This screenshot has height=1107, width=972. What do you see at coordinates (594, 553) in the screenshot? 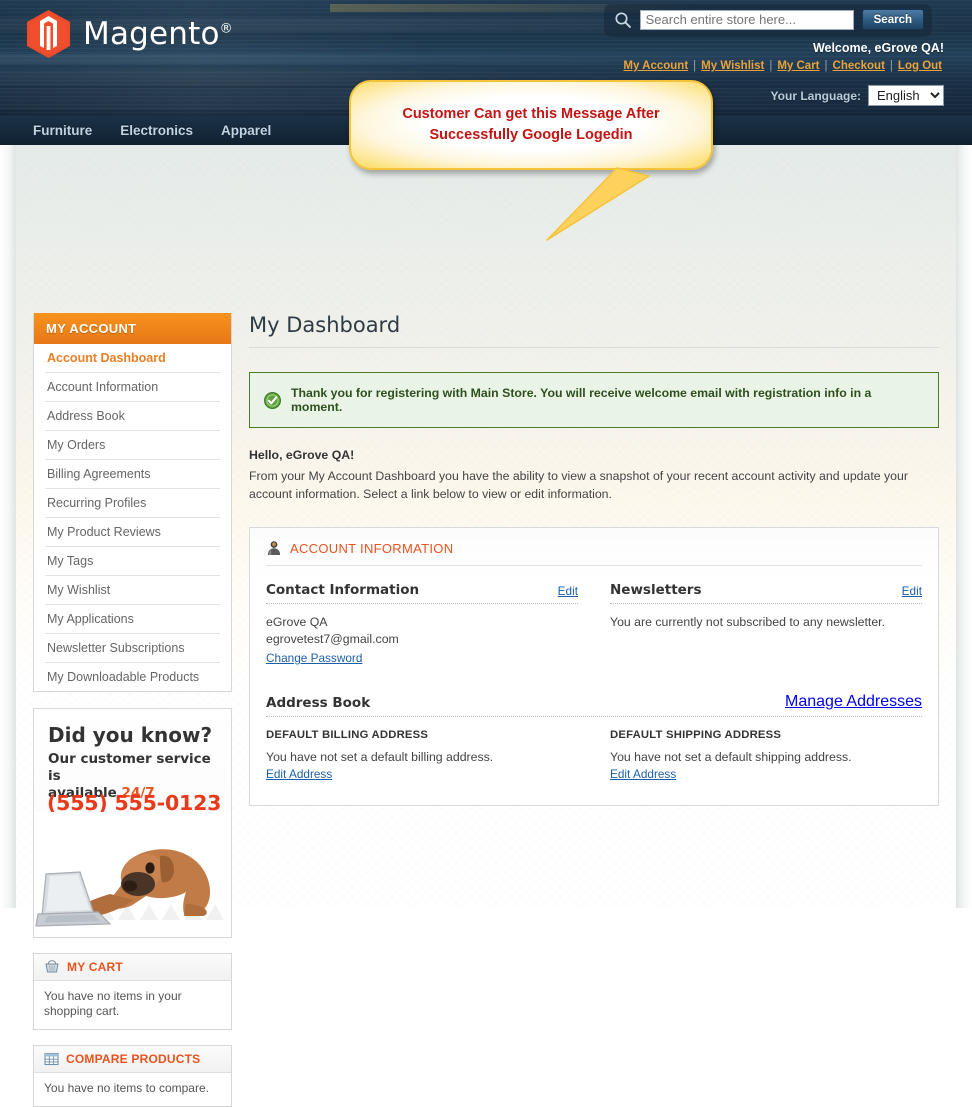
I see `account-information-header: ACCOUNT INFORMATION` at bounding box center [594, 553].